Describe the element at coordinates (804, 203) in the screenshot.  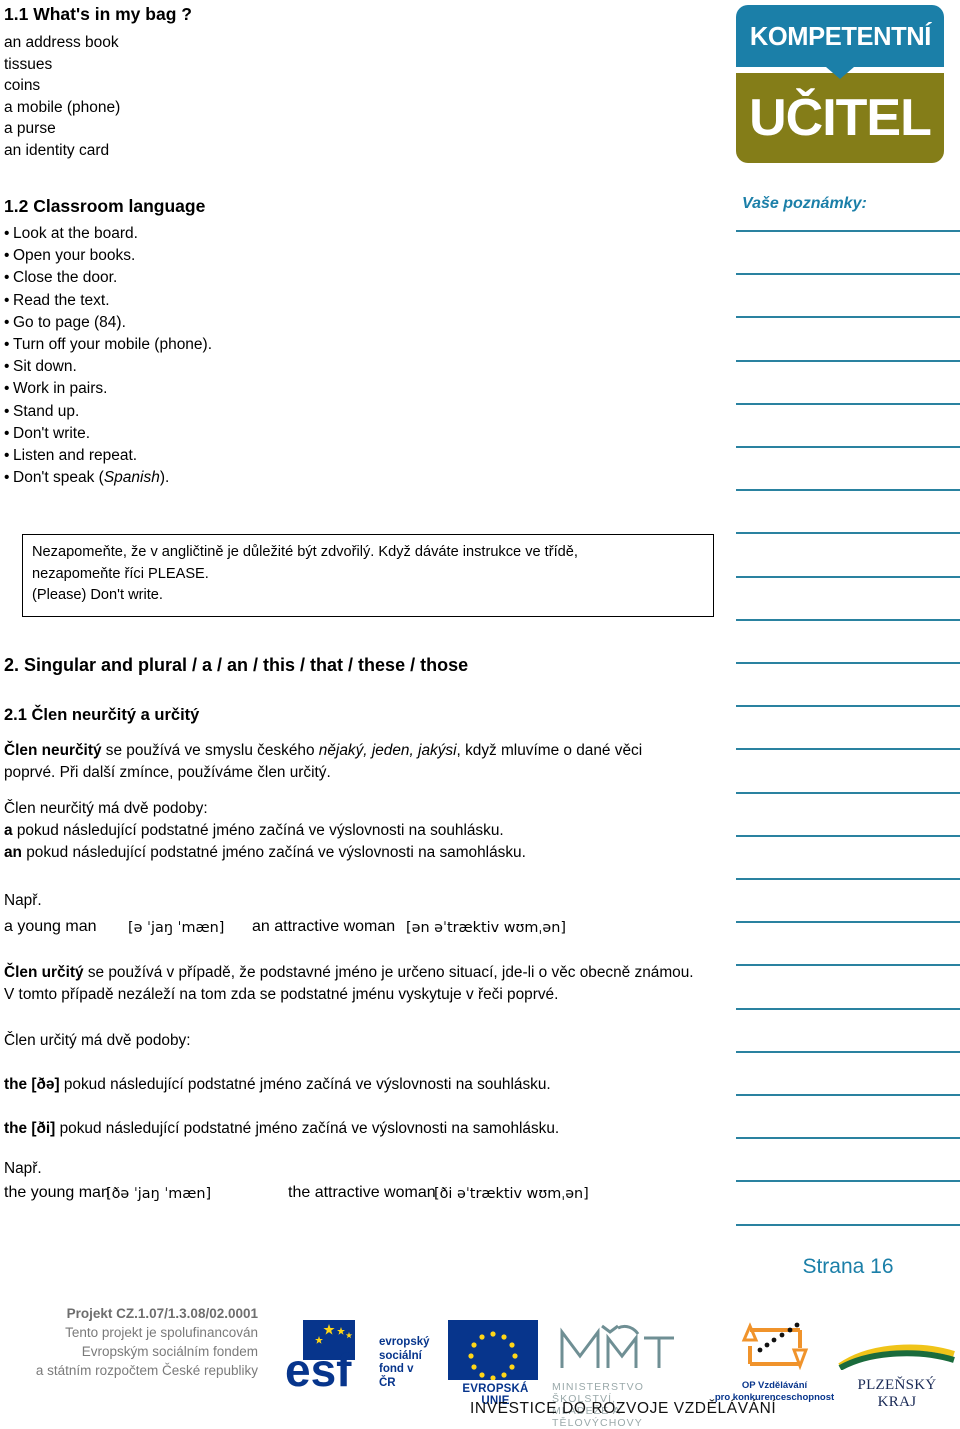
I see `notes-title: Vaše poznámky:` at that location.